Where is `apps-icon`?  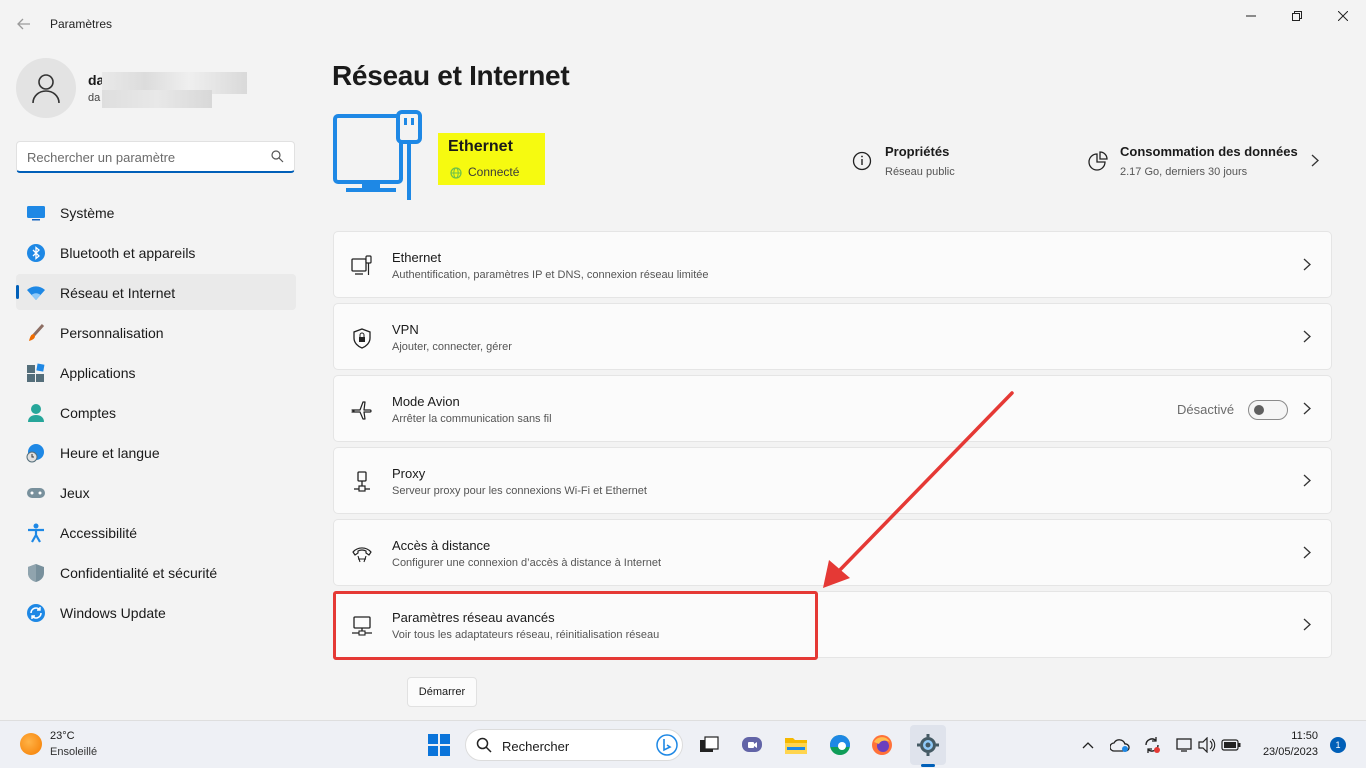
apps-icon is located at coordinates (36, 373).